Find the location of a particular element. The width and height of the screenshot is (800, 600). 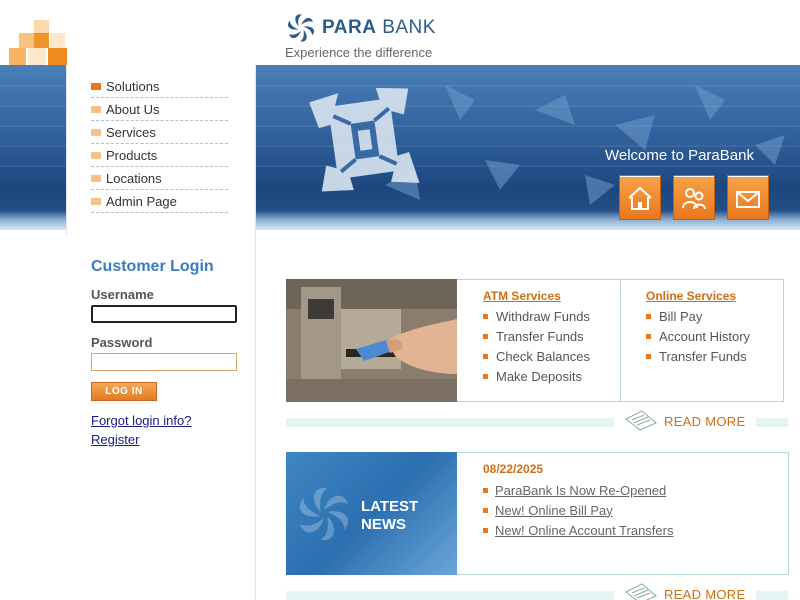

list-item: Make Deposits is located at coordinates (536, 376).